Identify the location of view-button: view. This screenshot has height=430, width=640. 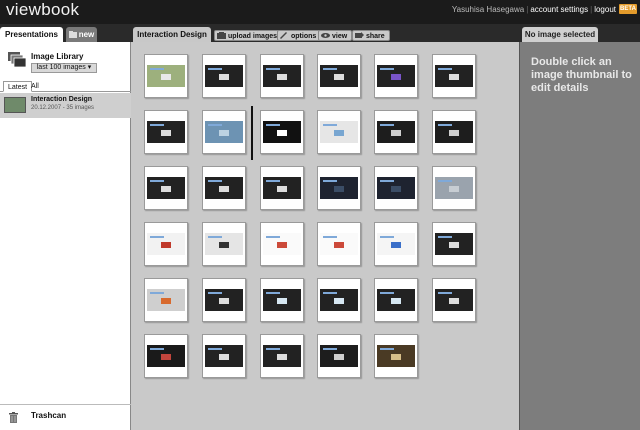
(335, 35).